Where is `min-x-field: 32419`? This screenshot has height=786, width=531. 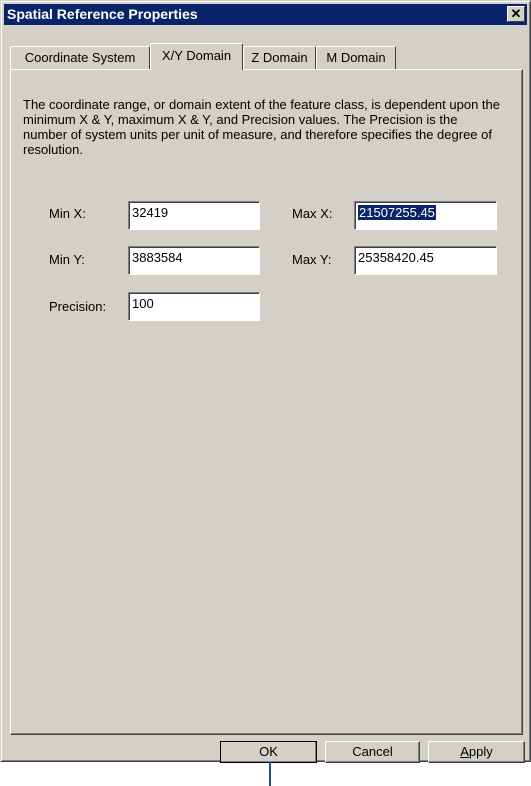 min-x-field: 32419 is located at coordinates (194, 215).